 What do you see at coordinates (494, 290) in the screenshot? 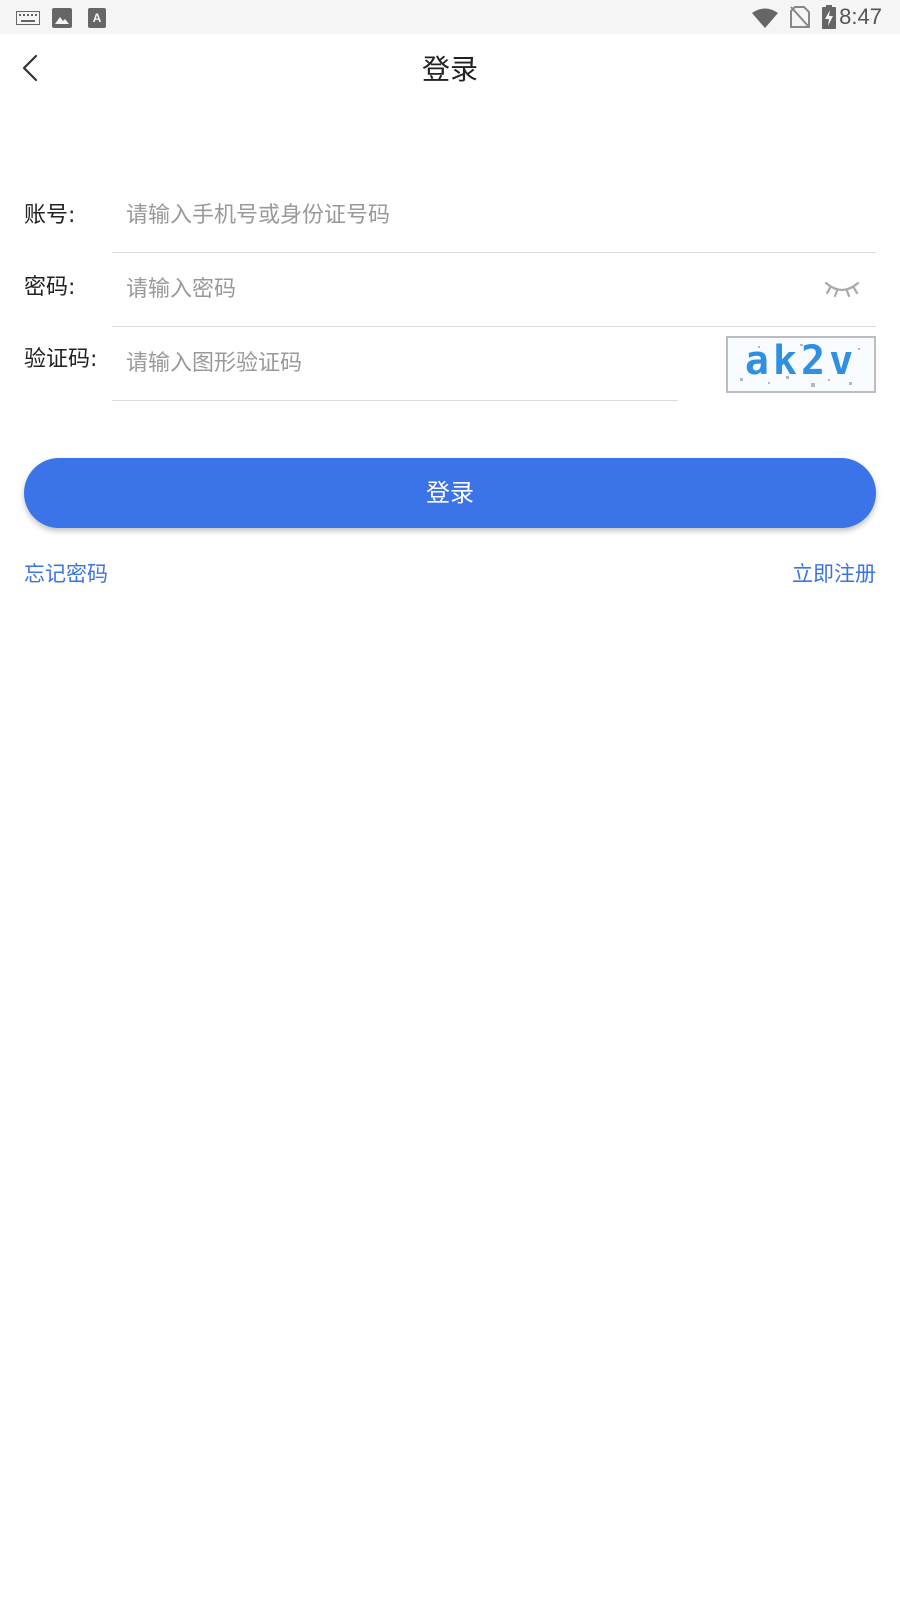
I see `password-input` at bounding box center [494, 290].